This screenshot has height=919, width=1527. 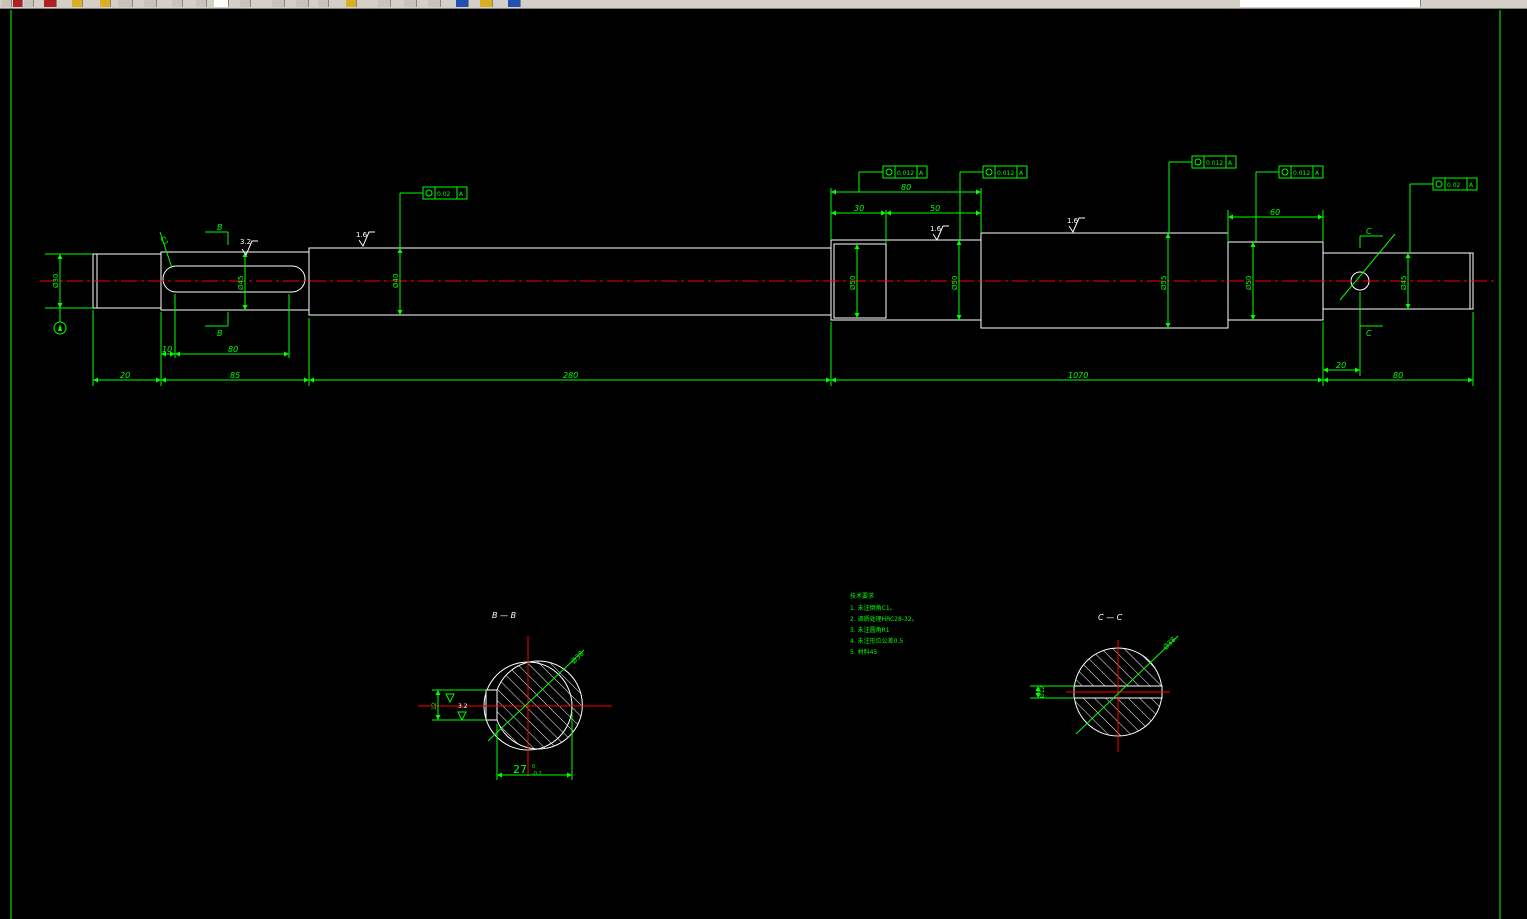 I want to click on properties-icon, so click(x=351, y=3).